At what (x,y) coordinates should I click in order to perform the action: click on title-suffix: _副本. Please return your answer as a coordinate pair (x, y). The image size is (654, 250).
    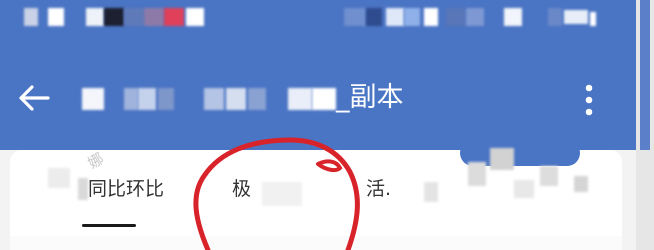
    Looking at the image, I should click on (370, 97).